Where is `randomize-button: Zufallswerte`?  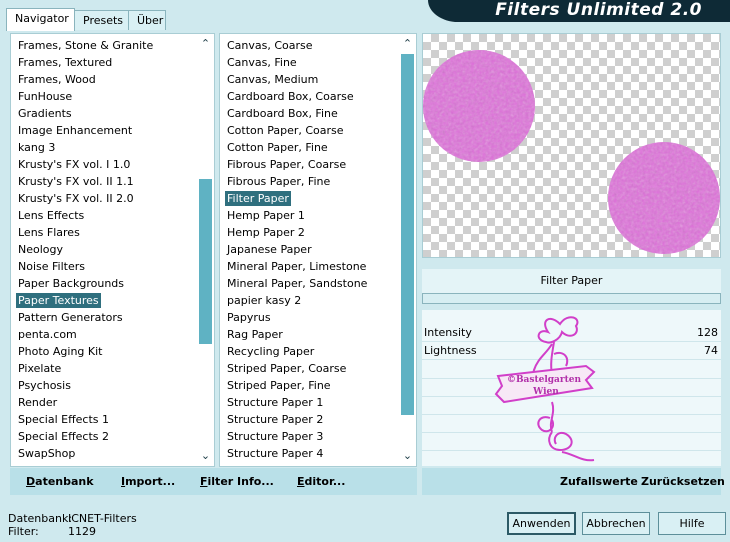
randomize-button: Zufallswerte is located at coordinates (599, 481).